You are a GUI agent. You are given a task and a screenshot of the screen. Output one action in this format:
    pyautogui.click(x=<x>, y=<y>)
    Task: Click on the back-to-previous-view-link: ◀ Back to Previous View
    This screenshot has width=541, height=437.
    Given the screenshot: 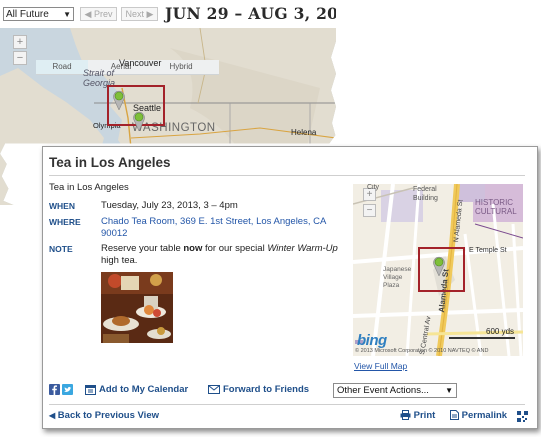 What is the action you would take?
    pyautogui.click(x=104, y=415)
    